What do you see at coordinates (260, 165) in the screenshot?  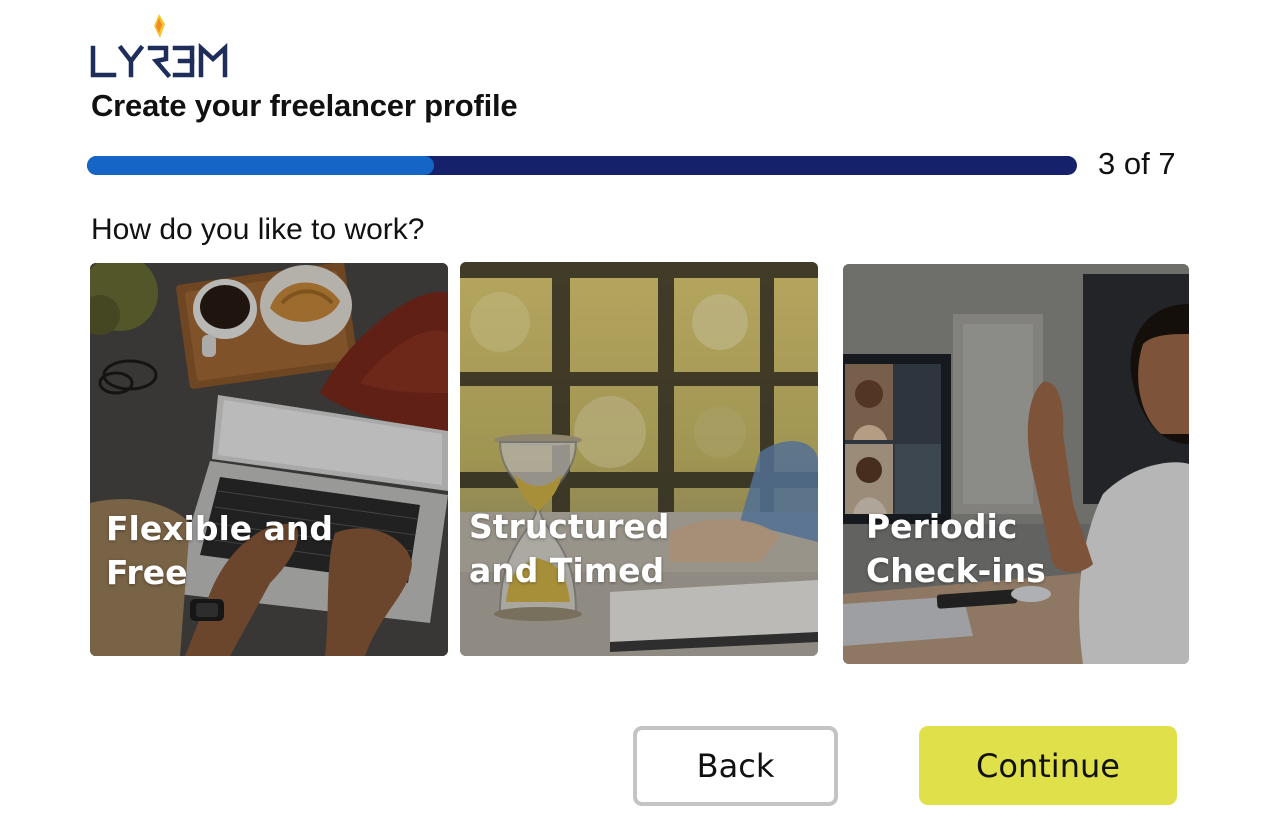 I see `progress-fill` at bounding box center [260, 165].